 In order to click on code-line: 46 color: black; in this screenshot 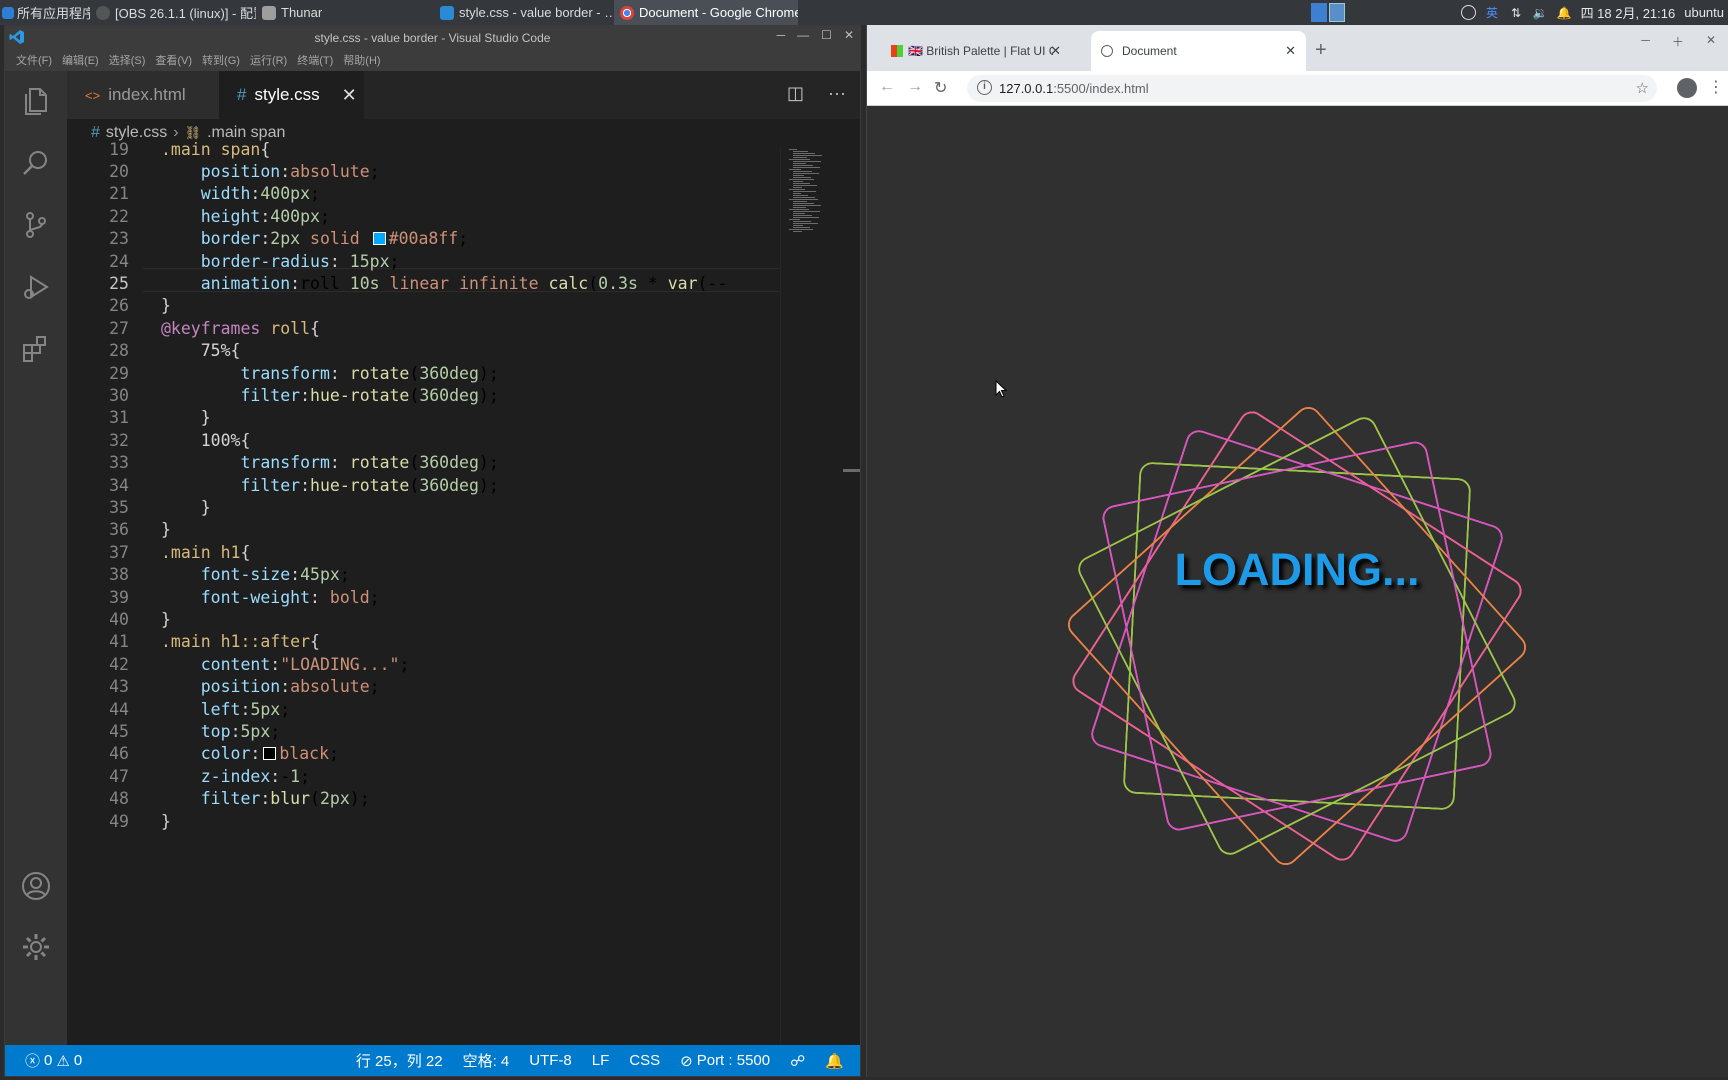, I will do `click(203, 754)`.